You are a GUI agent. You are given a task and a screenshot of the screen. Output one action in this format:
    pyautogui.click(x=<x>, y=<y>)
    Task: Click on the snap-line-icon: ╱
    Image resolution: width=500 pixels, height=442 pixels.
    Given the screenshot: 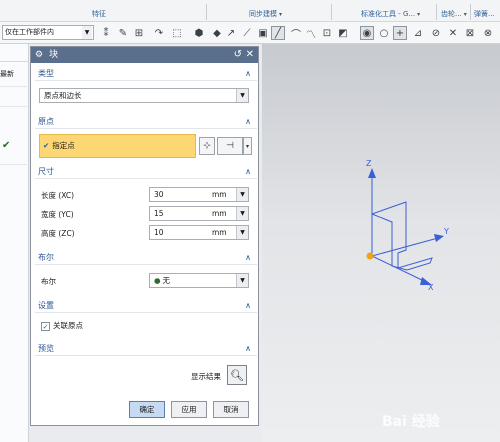 What is the action you would take?
    pyautogui.click(x=278, y=33)
    